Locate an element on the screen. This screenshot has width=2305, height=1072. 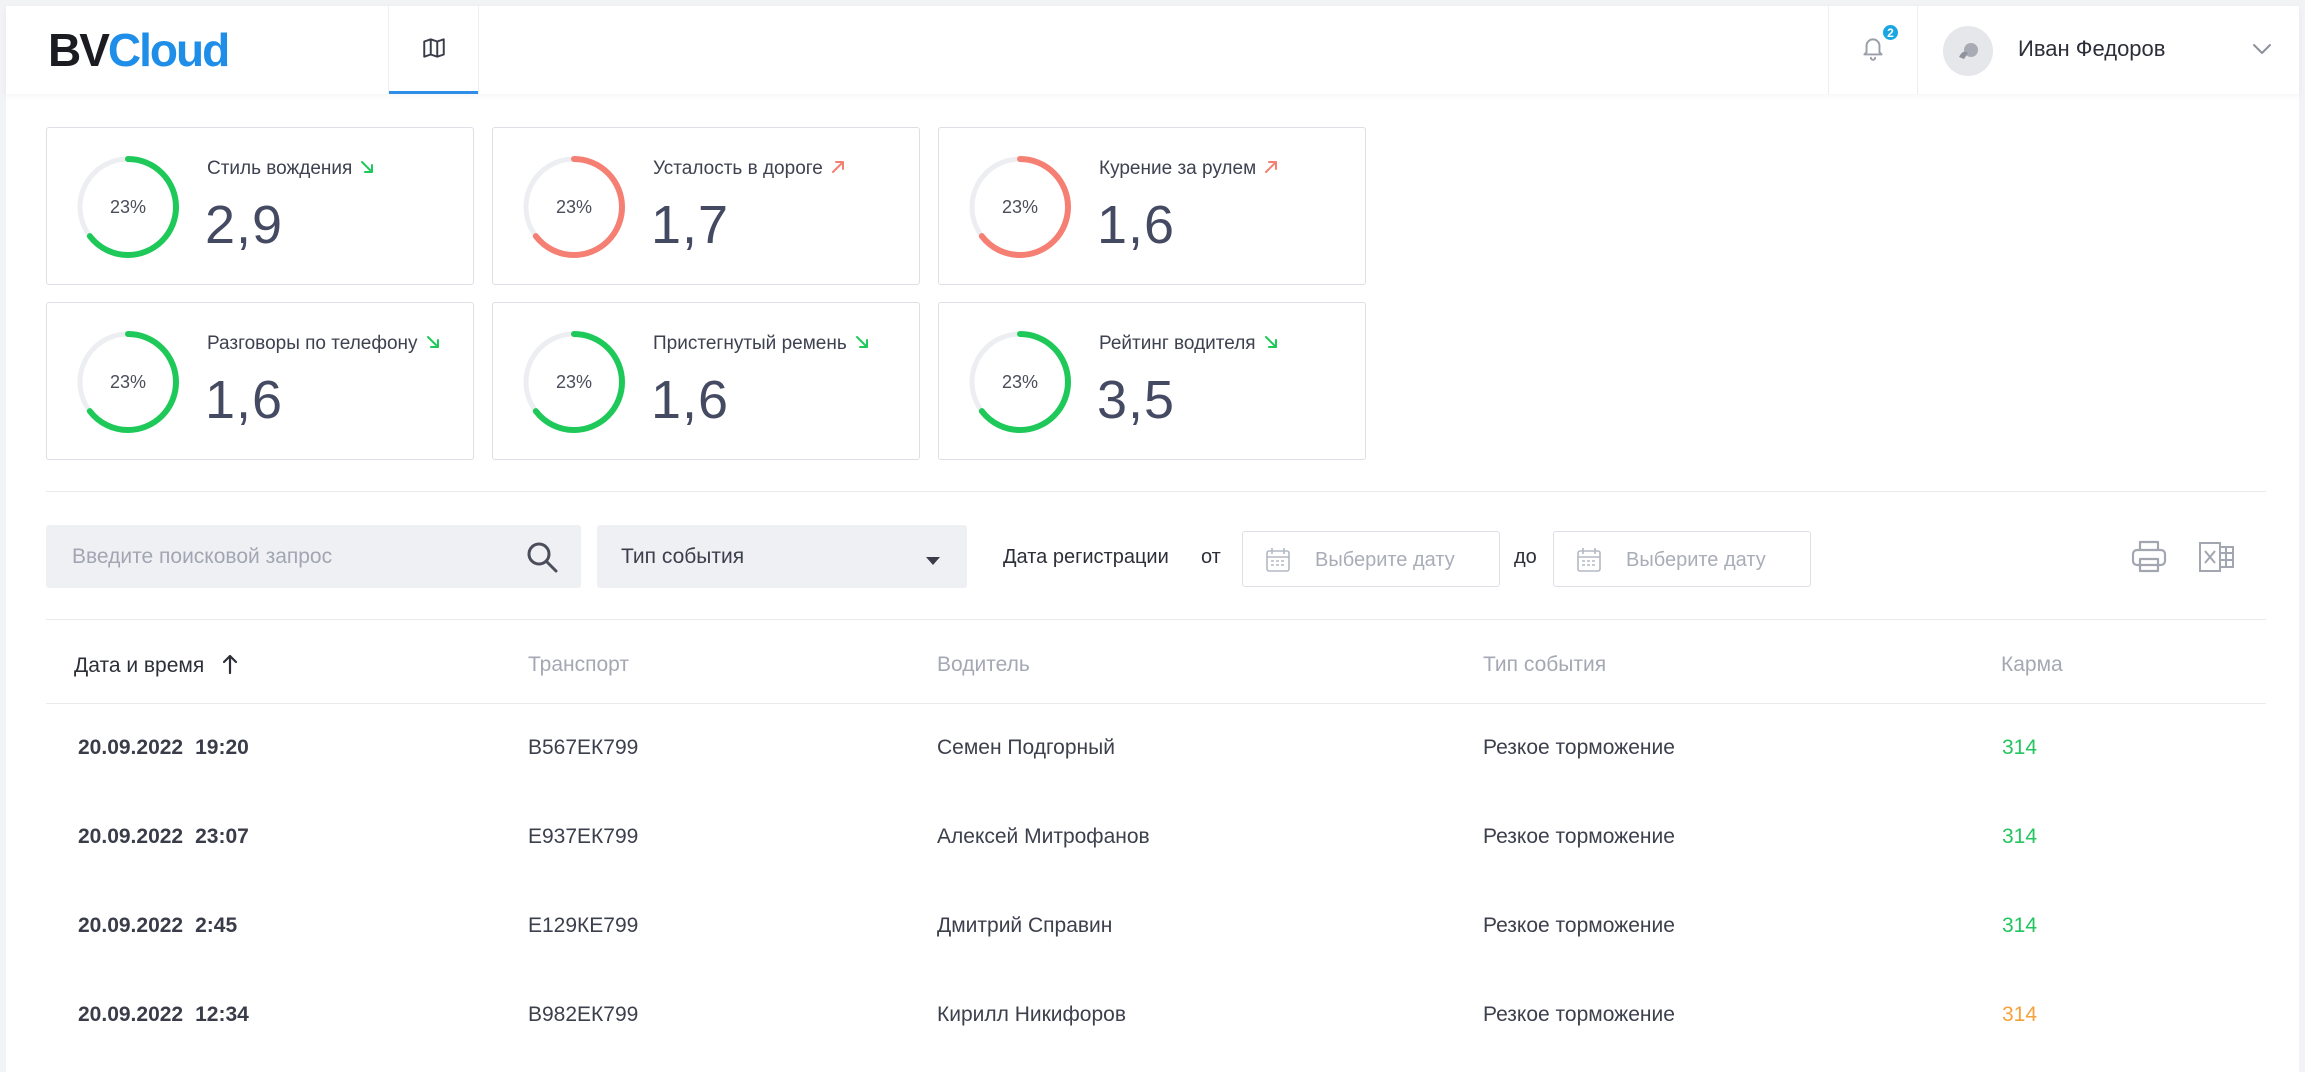
kpi-label: Усталость в дороге is located at coordinates (749, 169).